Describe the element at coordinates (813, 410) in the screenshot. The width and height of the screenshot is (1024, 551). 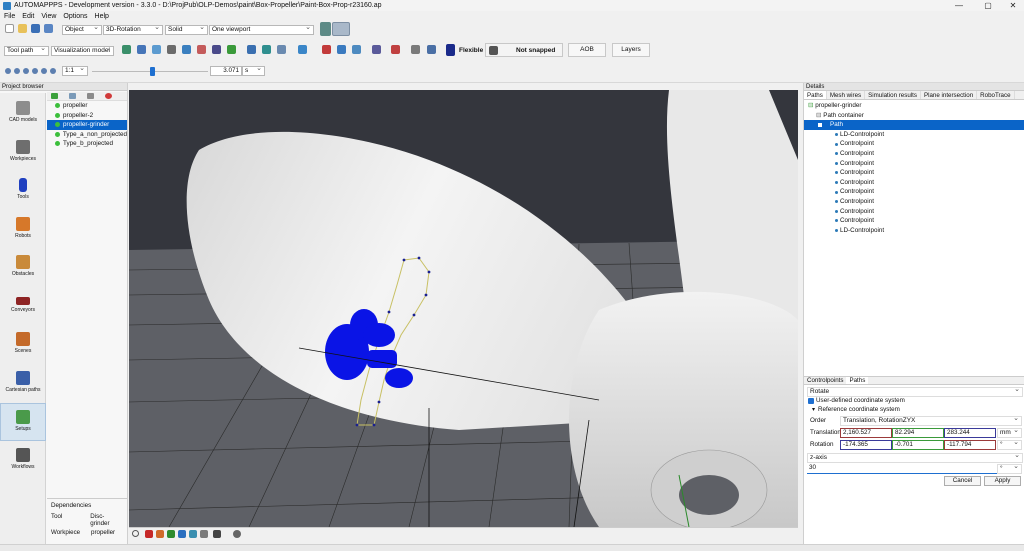
I see `expand-icon: ▾` at that location.